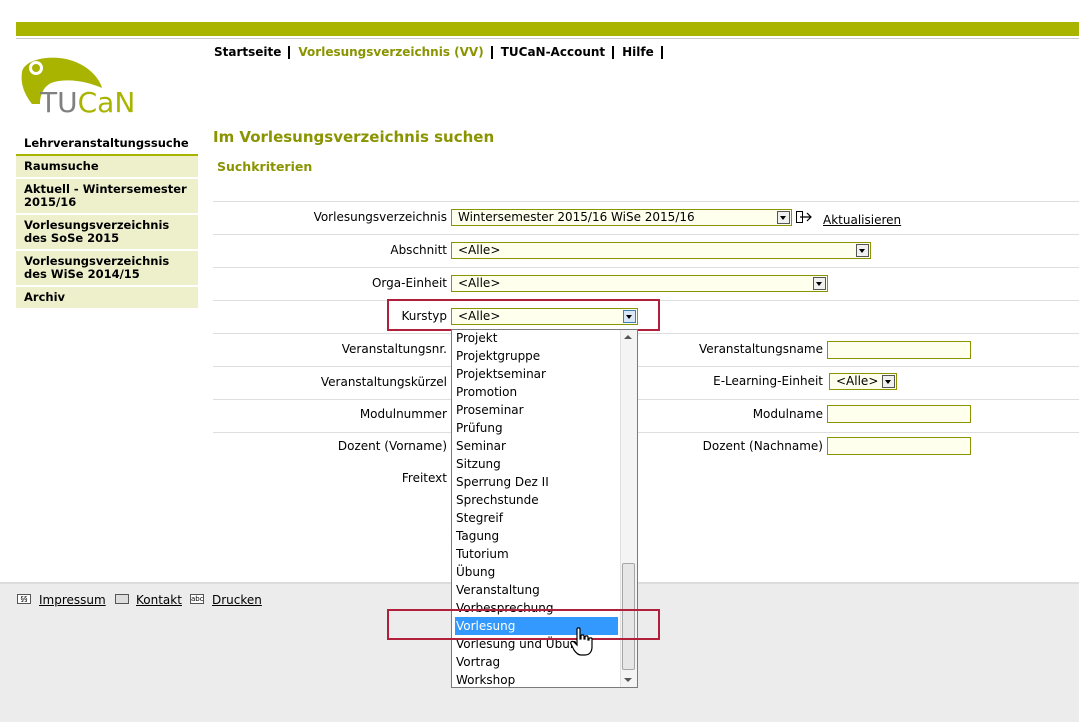  What do you see at coordinates (536, 500) in the screenshot?
I see `dropdown-option: Sprechstunde` at bounding box center [536, 500].